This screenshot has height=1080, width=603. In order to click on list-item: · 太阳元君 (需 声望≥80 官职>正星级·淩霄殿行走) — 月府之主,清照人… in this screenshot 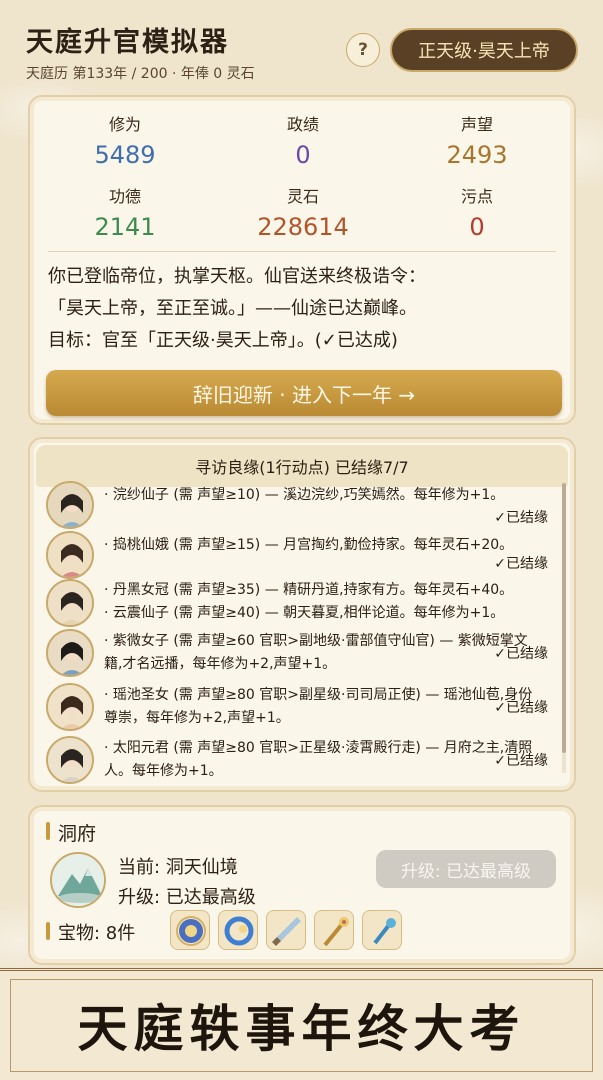, I will do `click(300, 762)`.